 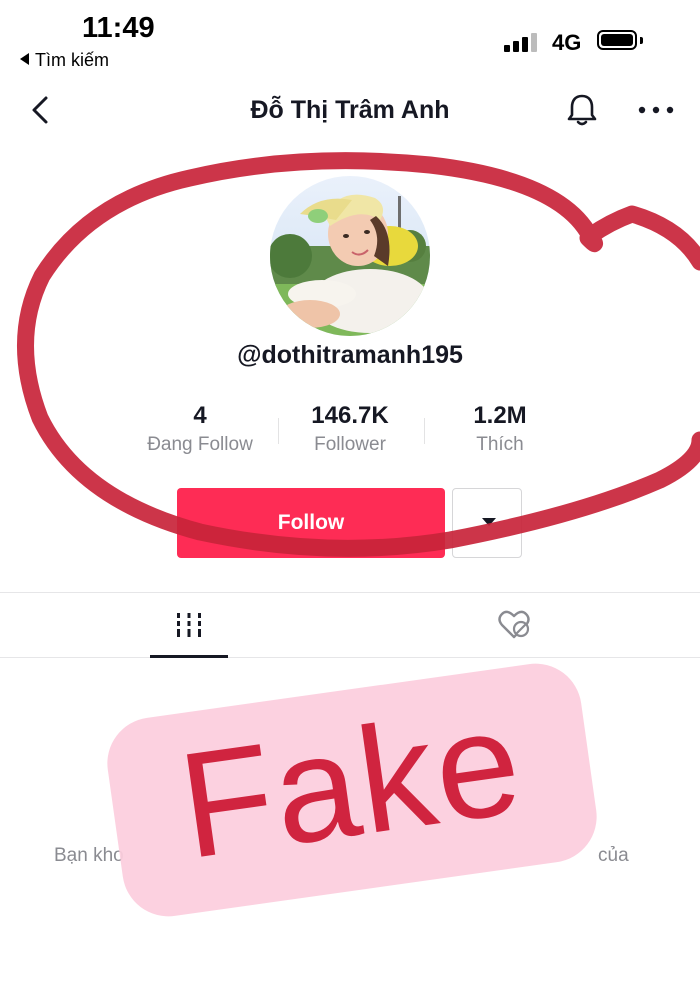 I want to click on more-horizontal-icon, so click(x=656, y=110).